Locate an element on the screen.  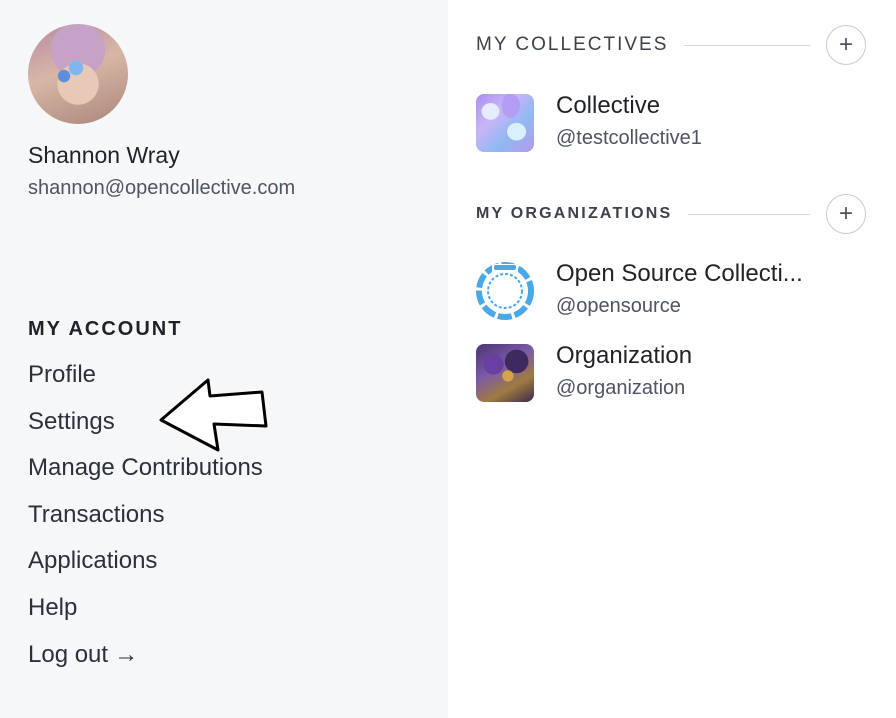
organization-handle: @opensource is located at coordinates (618, 306).